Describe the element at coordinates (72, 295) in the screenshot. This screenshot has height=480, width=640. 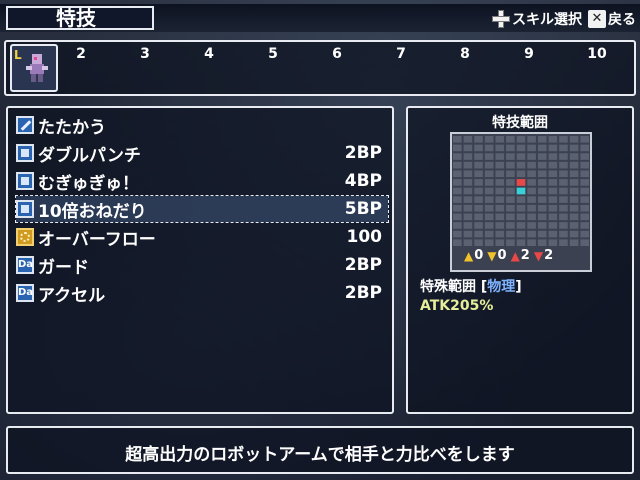
I see `skill-name: アクセル` at that location.